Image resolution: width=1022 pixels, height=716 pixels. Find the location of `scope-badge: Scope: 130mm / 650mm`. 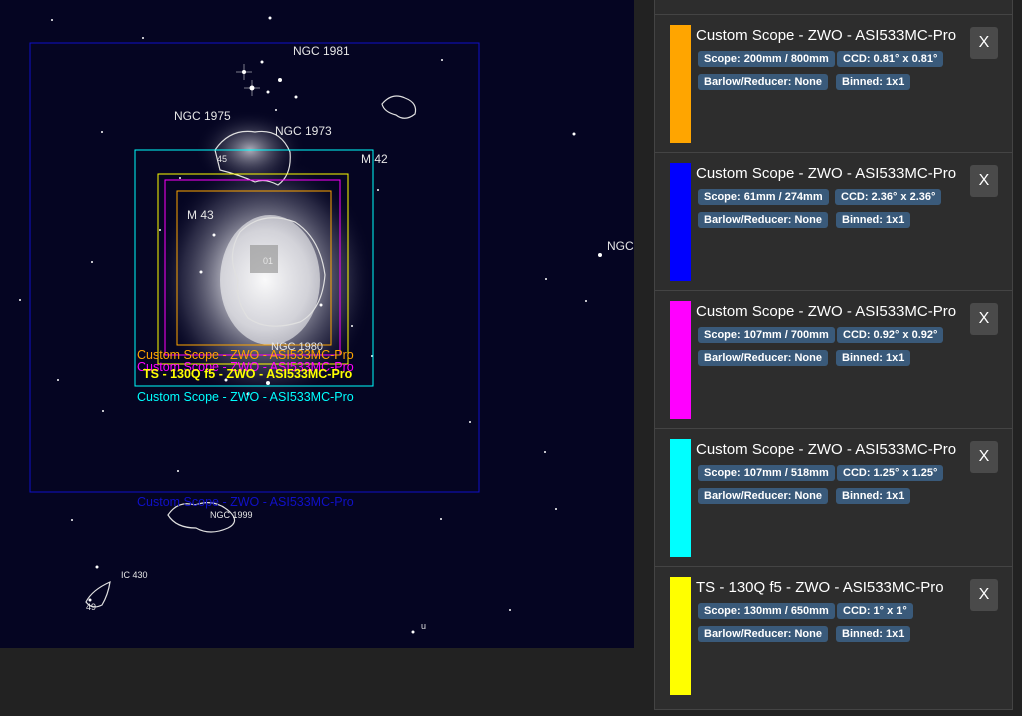

scope-badge: Scope: 130mm / 650mm is located at coordinates (766, 611).